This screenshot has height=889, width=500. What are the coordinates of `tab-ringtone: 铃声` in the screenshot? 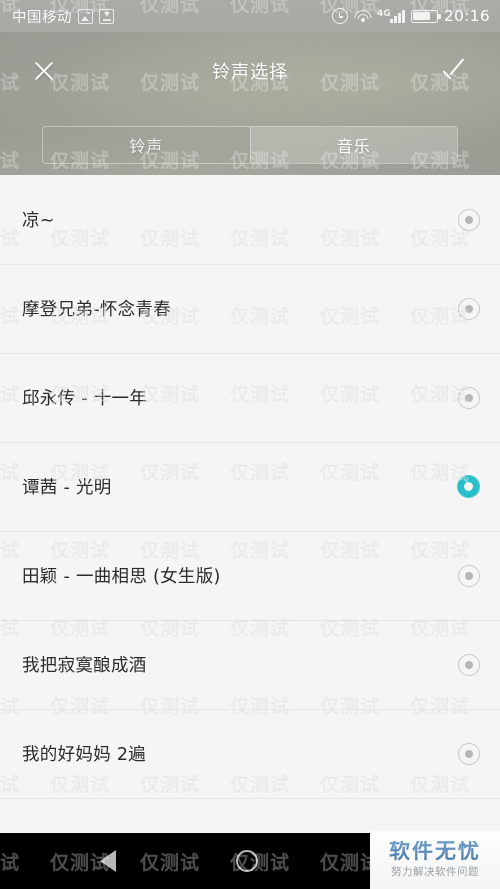 It's located at (146, 145).